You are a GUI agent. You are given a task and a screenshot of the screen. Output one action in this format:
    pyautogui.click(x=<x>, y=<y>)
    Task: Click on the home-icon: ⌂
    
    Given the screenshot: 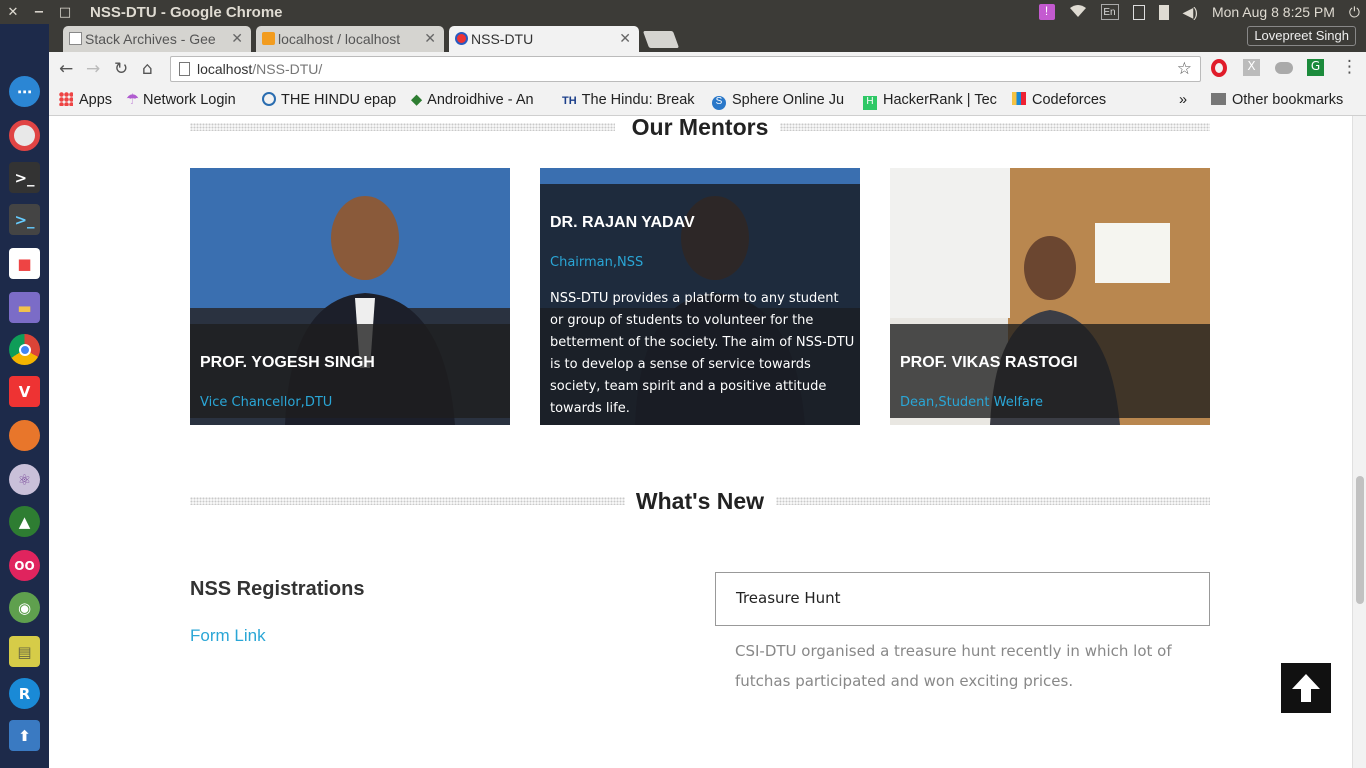 What is the action you would take?
    pyautogui.click(x=147, y=69)
    